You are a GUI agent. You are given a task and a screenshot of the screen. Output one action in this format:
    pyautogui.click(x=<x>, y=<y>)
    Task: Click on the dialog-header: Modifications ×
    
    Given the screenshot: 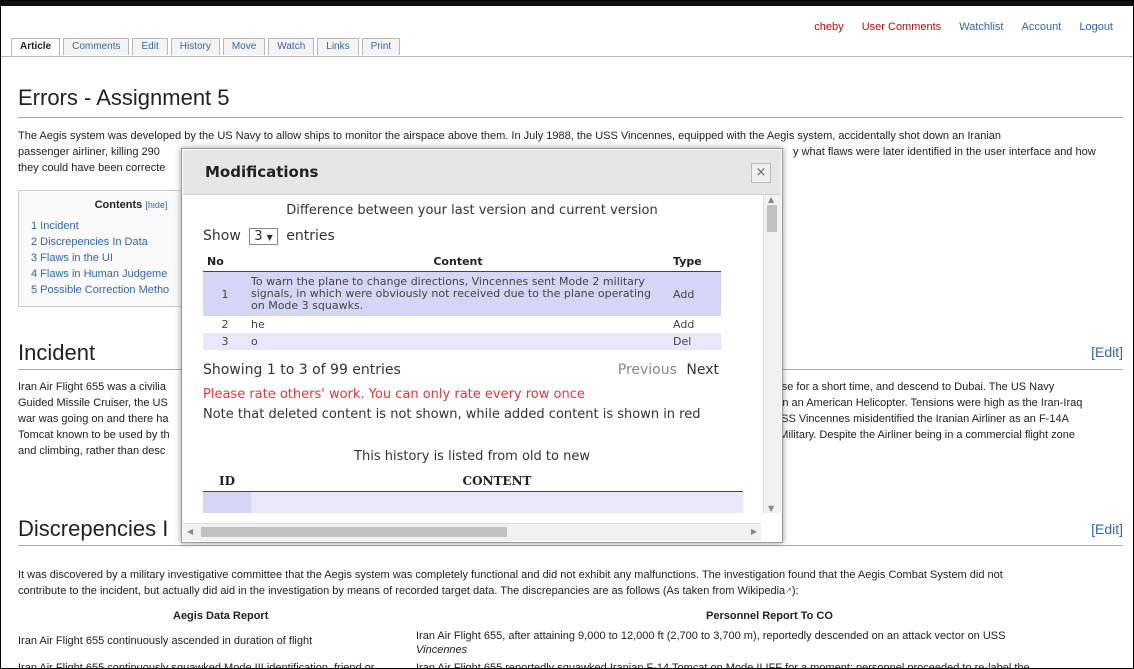 What is the action you would take?
    pyautogui.click(x=482, y=172)
    